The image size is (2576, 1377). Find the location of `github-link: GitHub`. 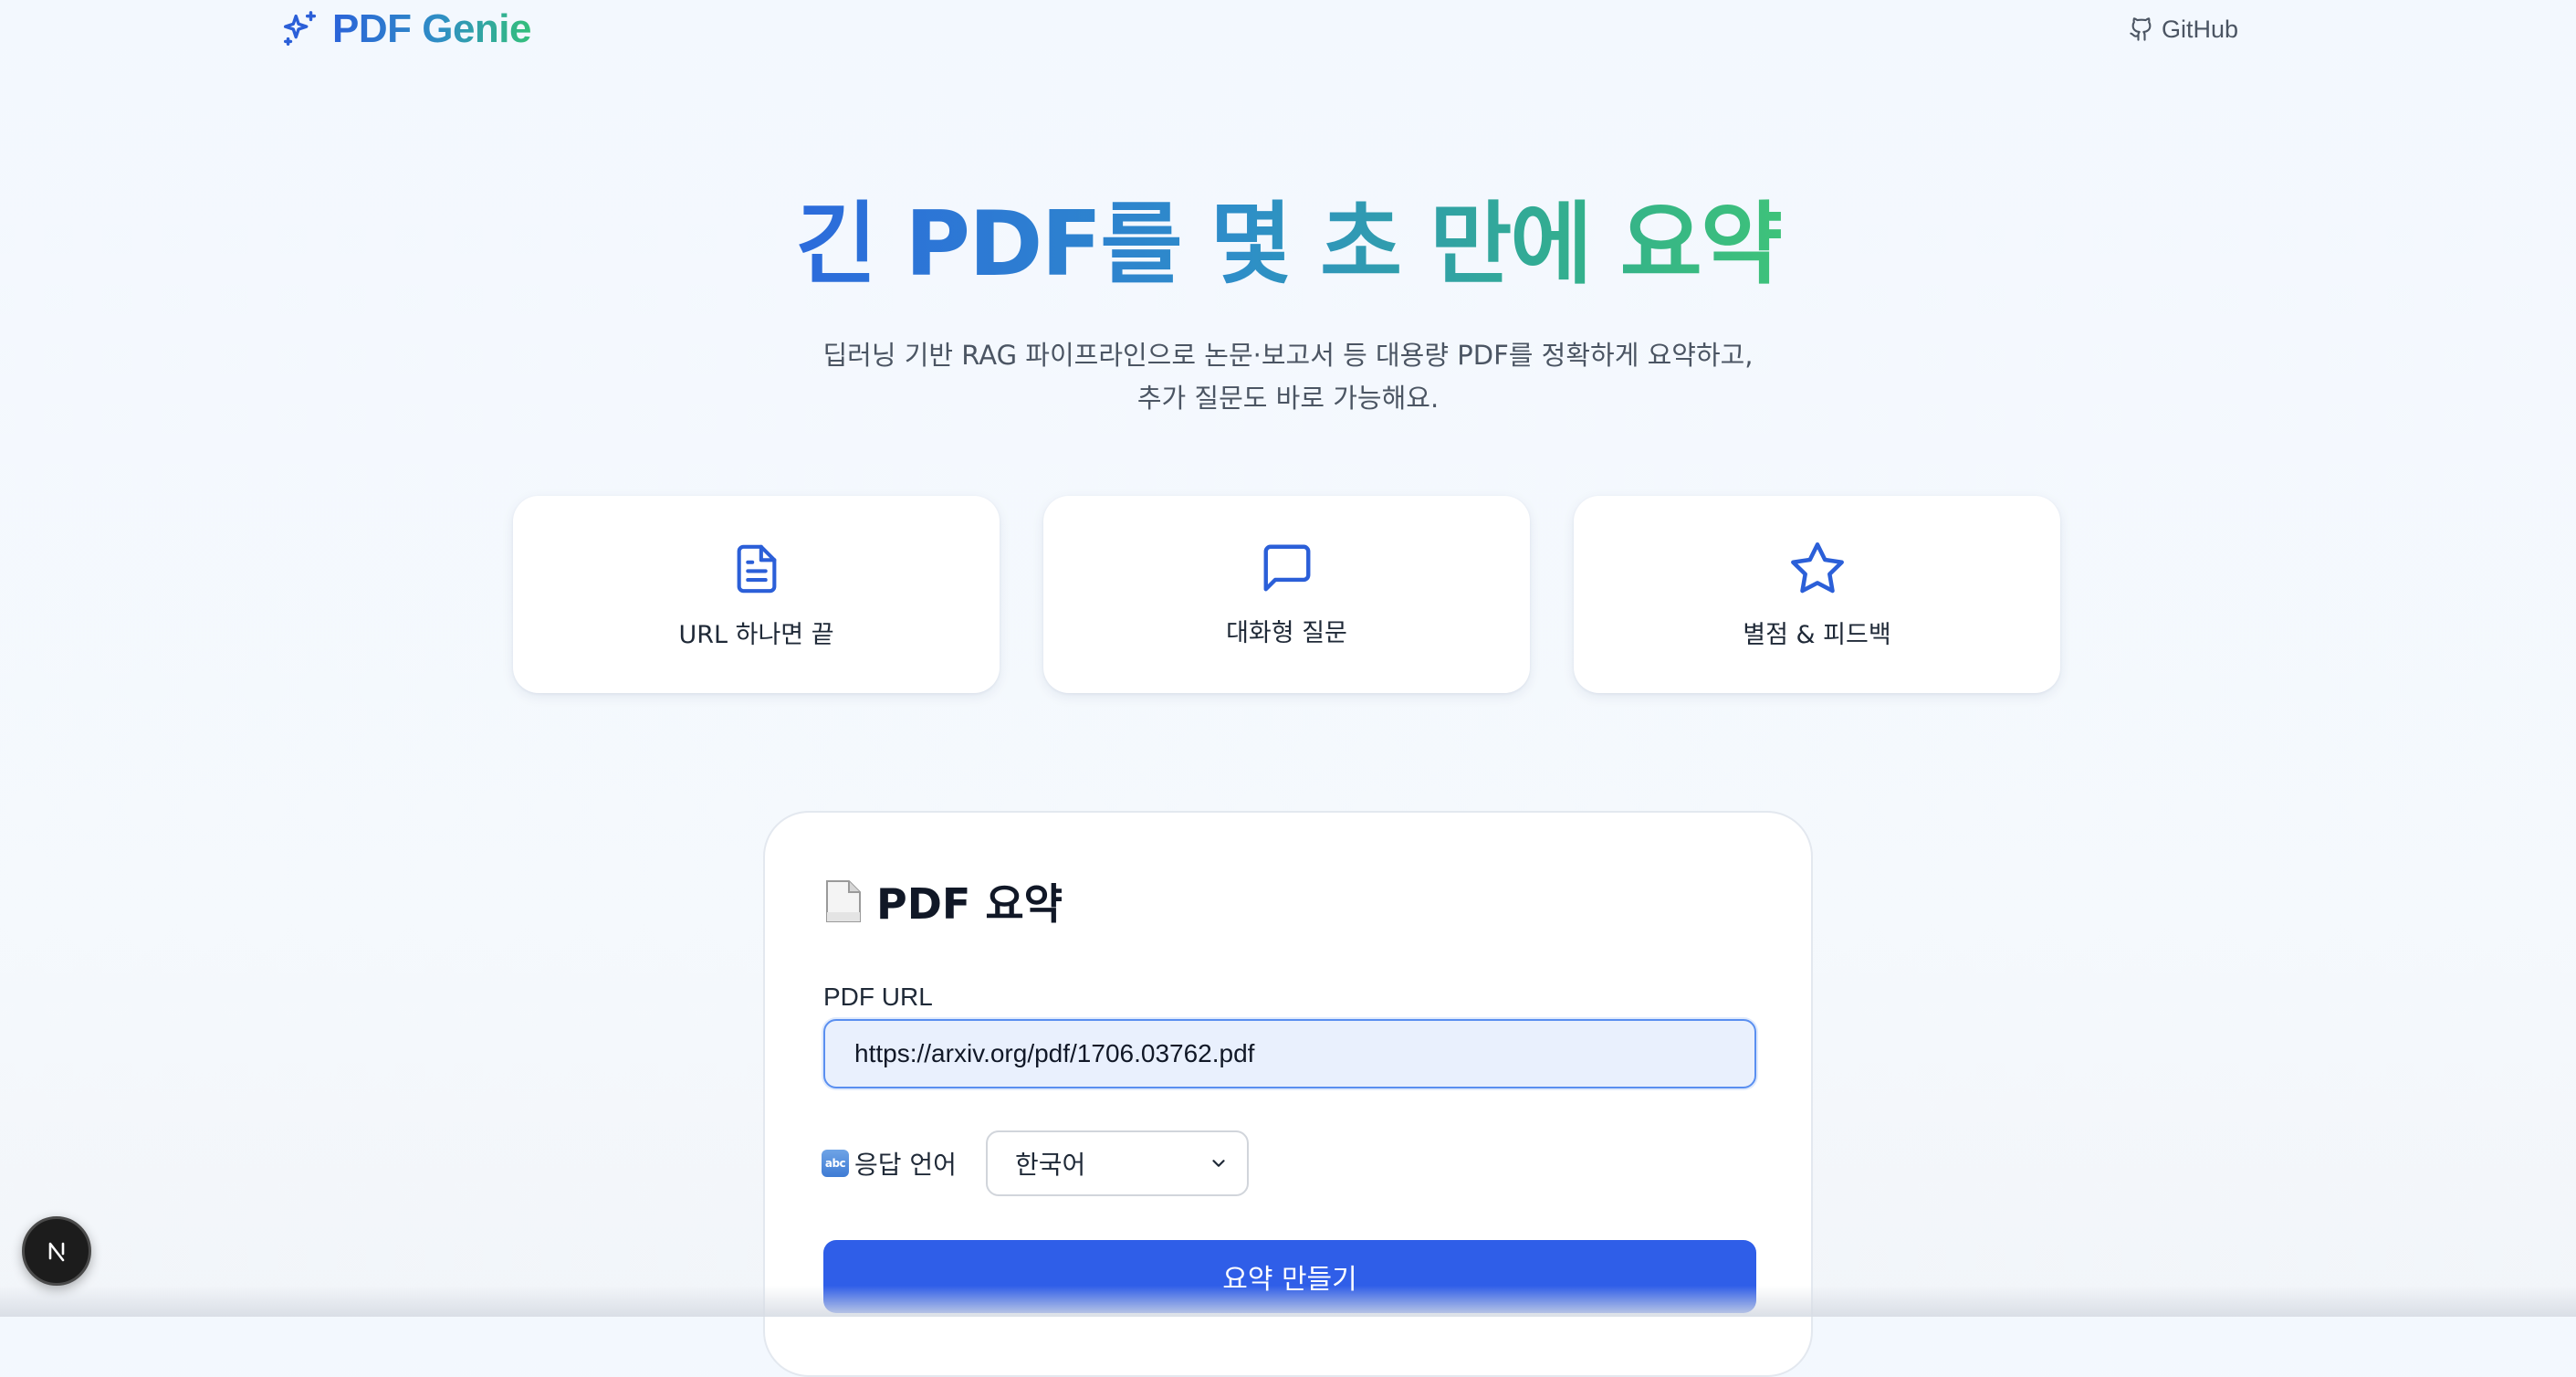

github-link: GitHub is located at coordinates (2184, 29).